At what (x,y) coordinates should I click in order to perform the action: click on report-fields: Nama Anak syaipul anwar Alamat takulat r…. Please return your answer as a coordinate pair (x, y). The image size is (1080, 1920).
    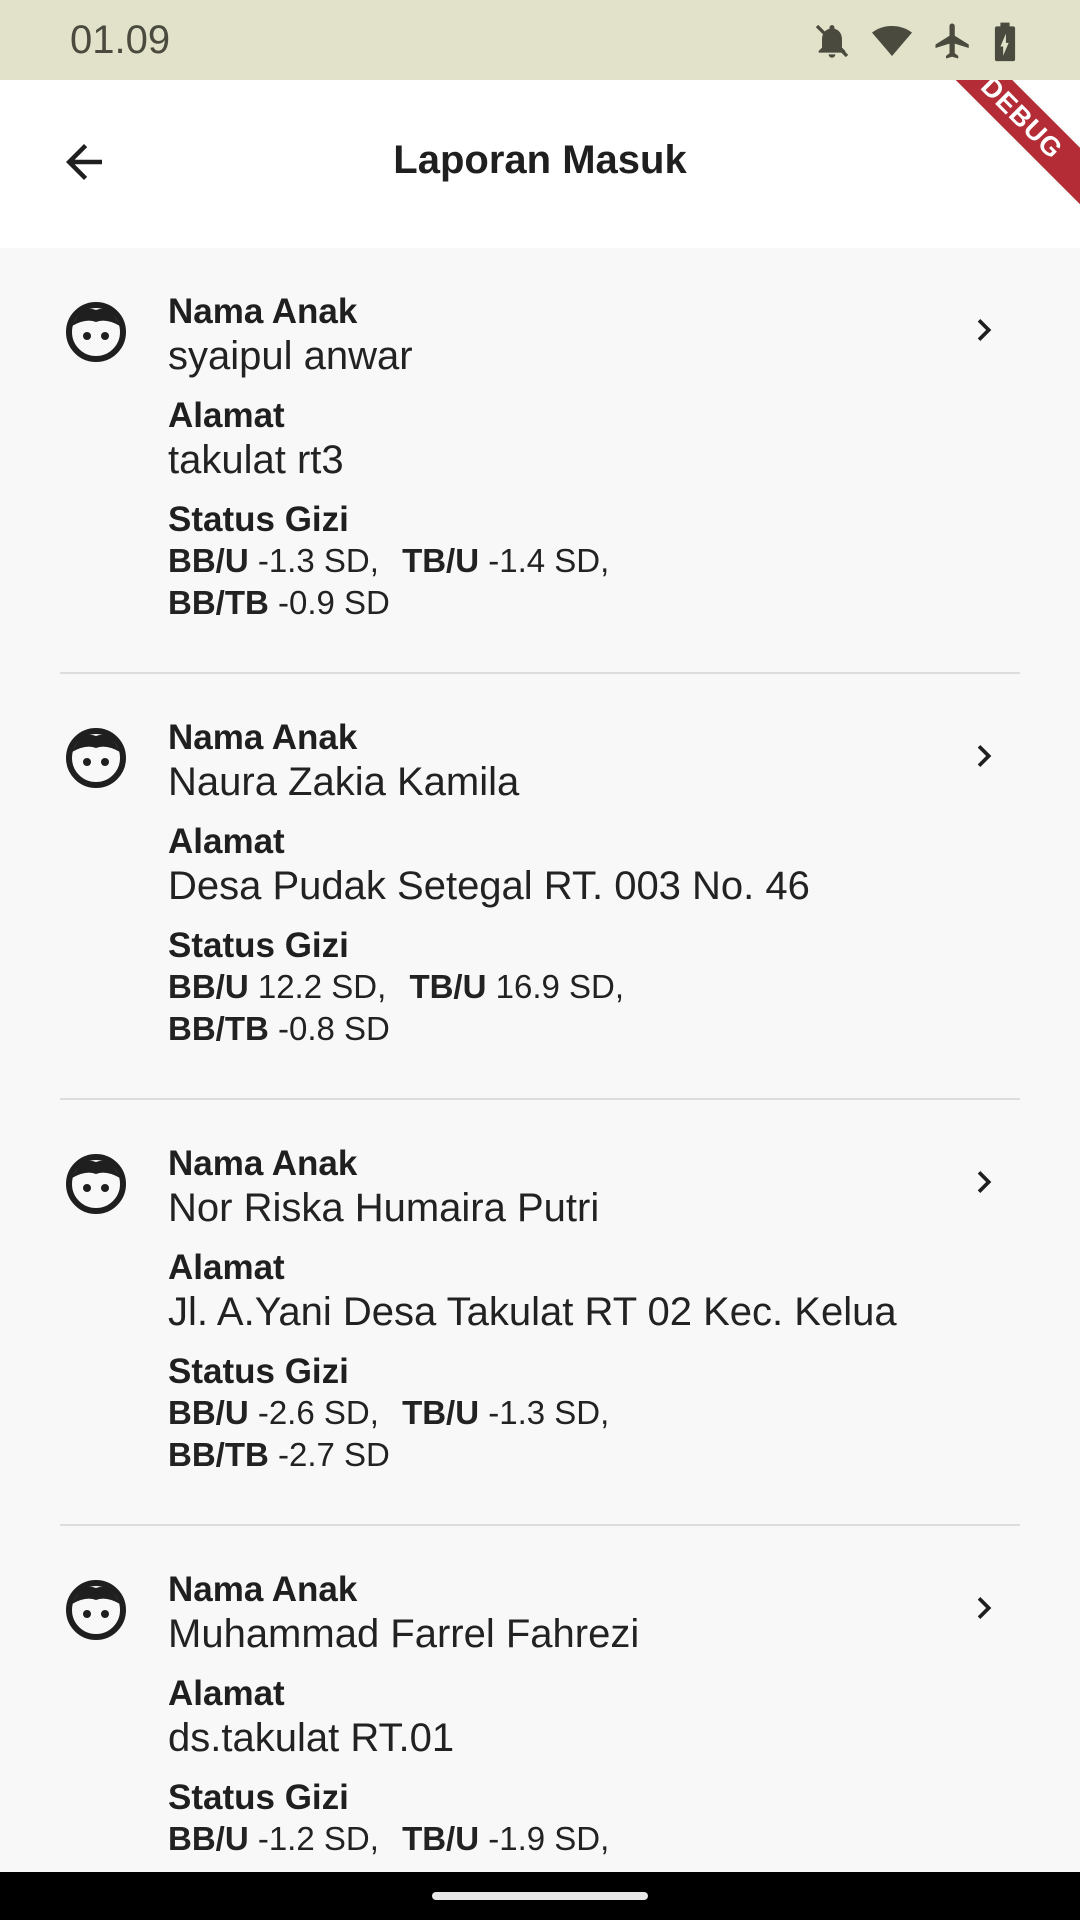
    Looking at the image, I should click on (578, 458).